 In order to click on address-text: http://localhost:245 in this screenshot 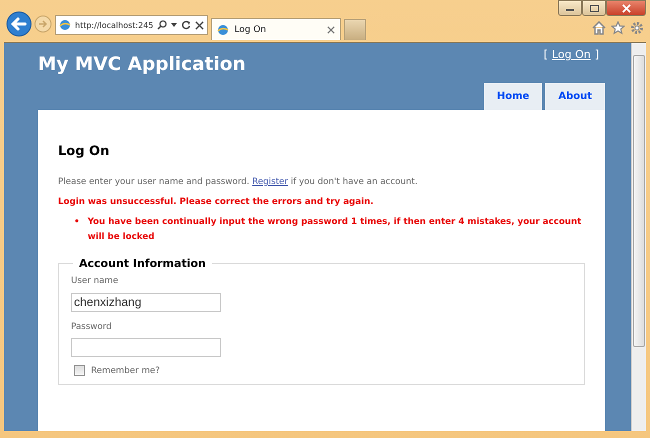, I will do `click(114, 25)`.